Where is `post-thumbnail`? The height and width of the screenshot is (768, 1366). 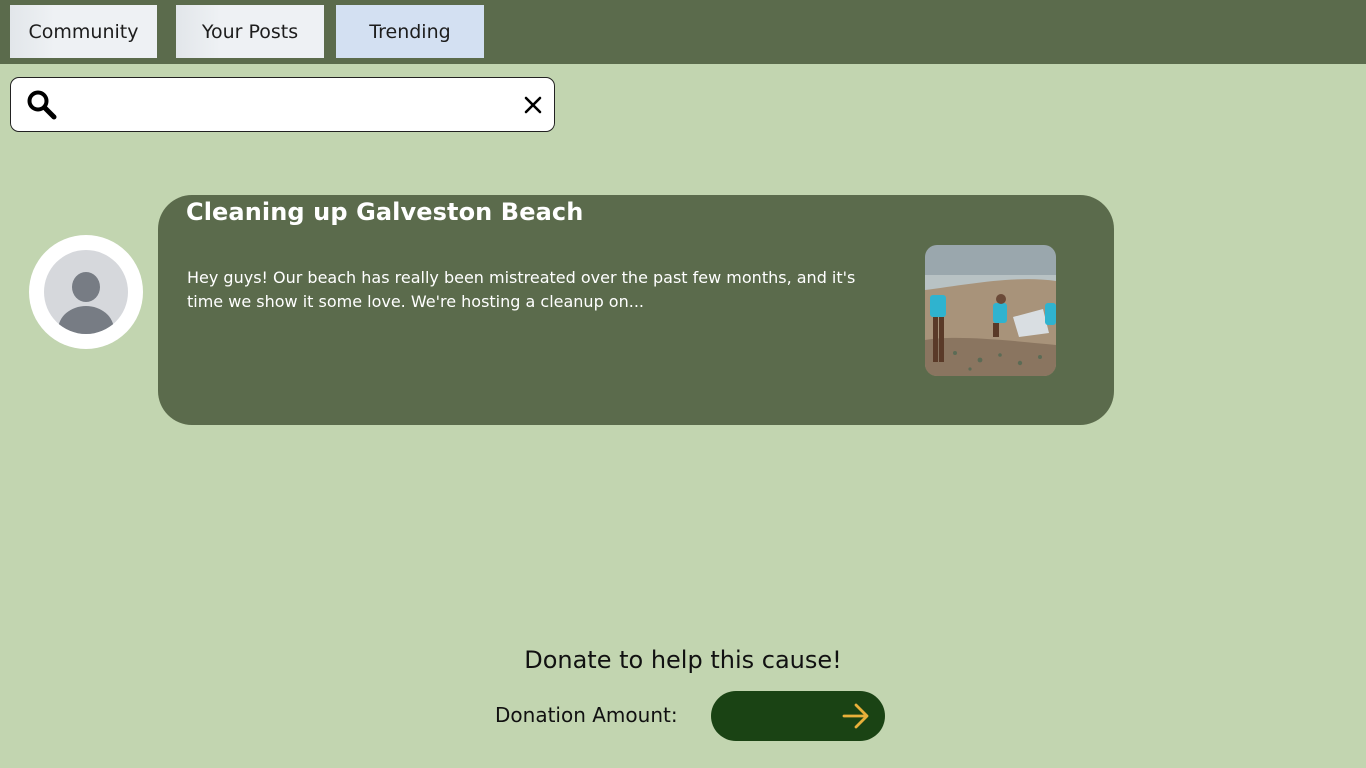
post-thumbnail is located at coordinates (990, 310).